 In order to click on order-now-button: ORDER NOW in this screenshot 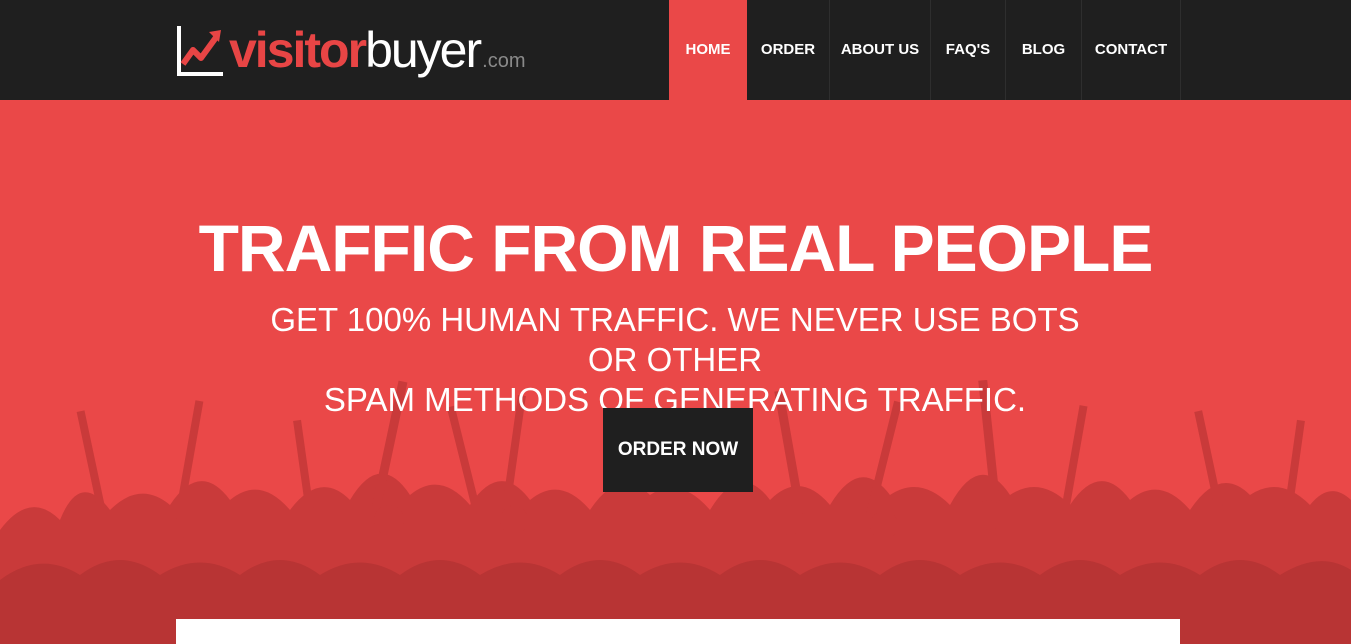, I will do `click(678, 450)`.